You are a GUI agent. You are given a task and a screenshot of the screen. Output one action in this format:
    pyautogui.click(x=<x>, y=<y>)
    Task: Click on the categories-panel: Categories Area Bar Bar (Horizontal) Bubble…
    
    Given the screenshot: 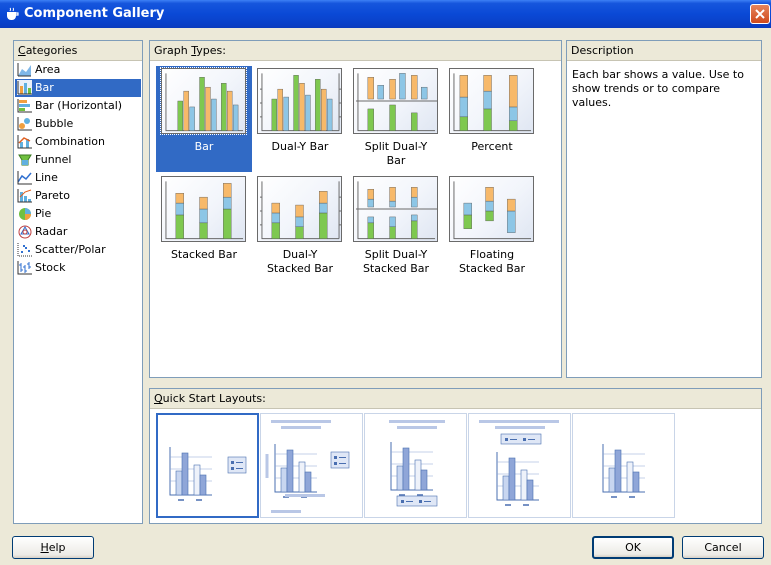 What is the action you would take?
    pyautogui.click(x=78, y=282)
    